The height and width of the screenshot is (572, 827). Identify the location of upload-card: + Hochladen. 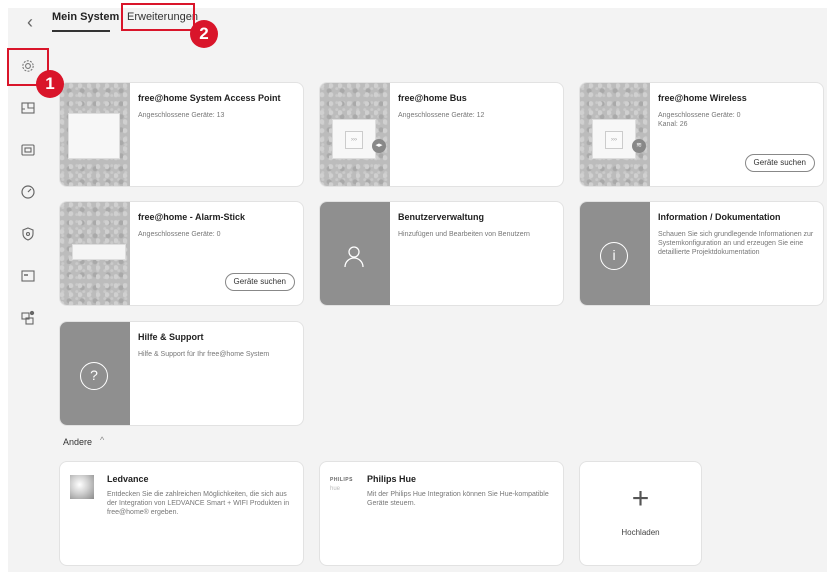
(640, 513).